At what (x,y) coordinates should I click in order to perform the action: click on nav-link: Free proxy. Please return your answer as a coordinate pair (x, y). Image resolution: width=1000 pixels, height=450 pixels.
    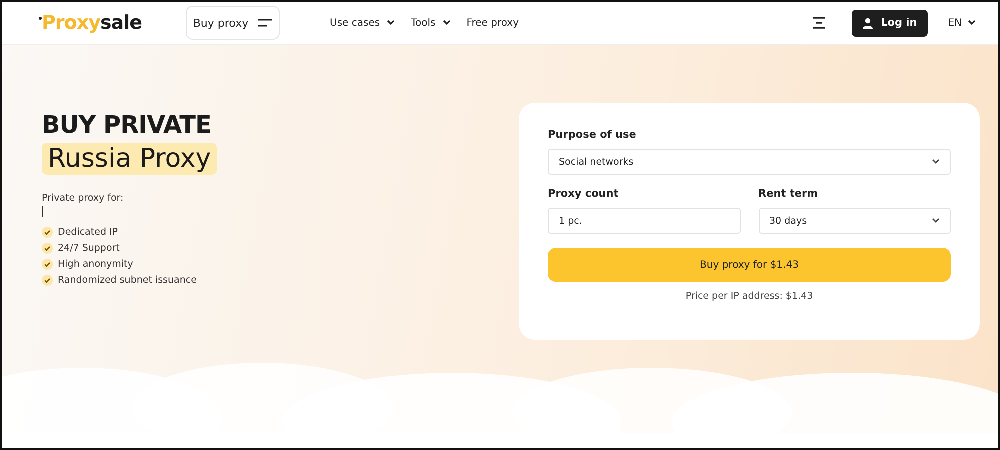
    Looking at the image, I should click on (492, 23).